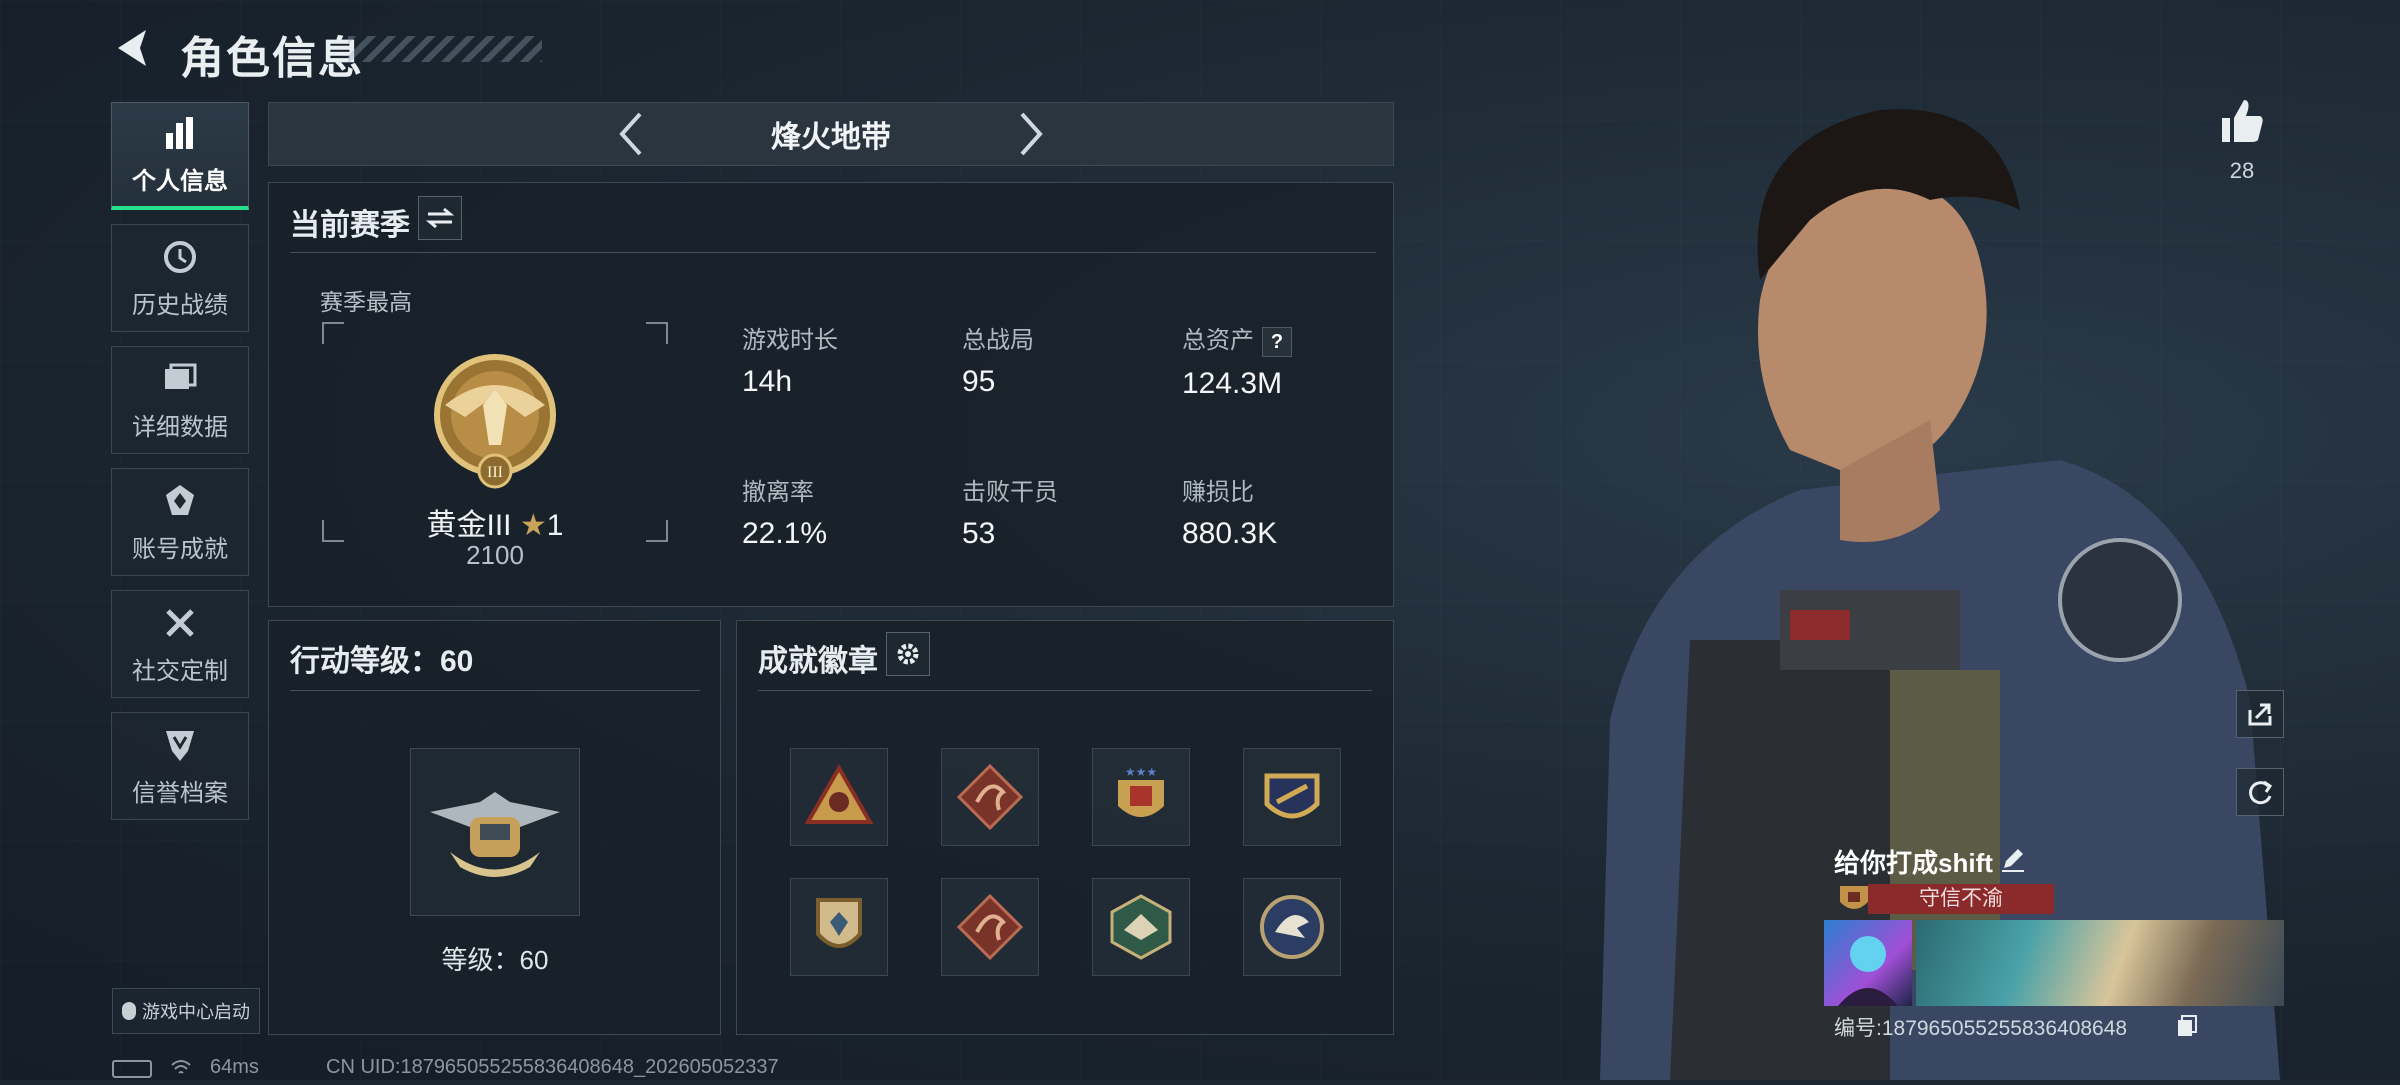 This screenshot has width=2400, height=1085. I want to click on stat-value: 95, so click(998, 382).